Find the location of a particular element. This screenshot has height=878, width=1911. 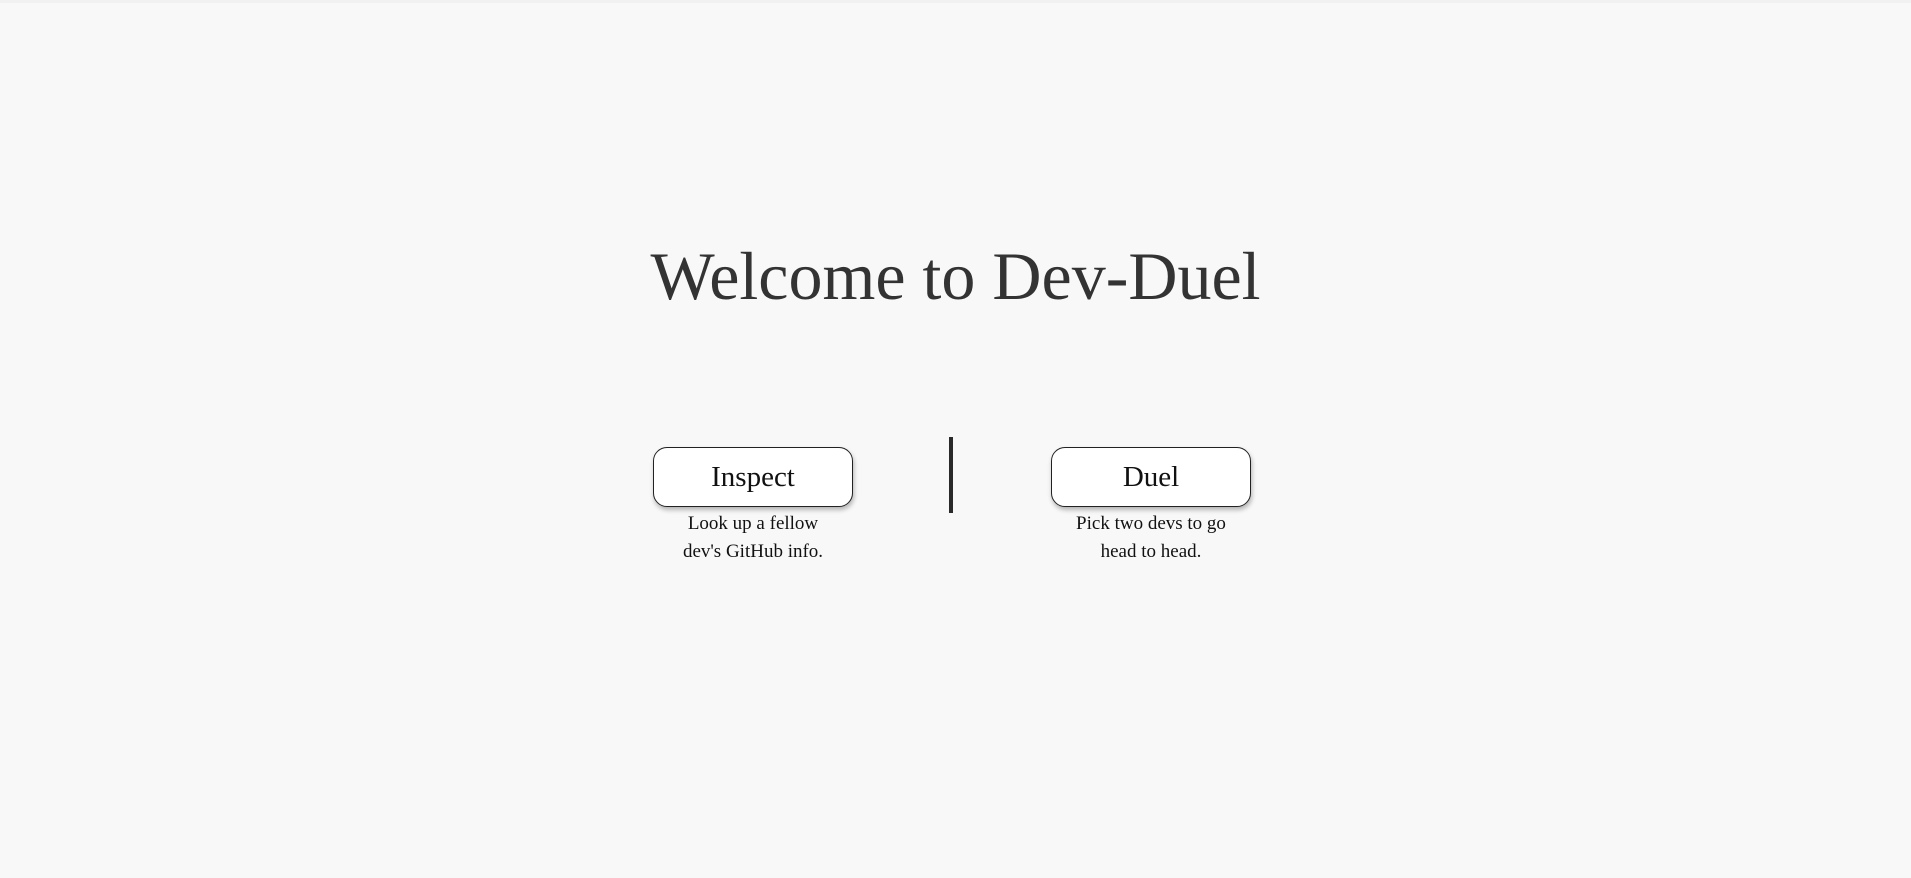

duel-option: Duel Pick two devs to go head to head. is located at coordinates (1151, 506).